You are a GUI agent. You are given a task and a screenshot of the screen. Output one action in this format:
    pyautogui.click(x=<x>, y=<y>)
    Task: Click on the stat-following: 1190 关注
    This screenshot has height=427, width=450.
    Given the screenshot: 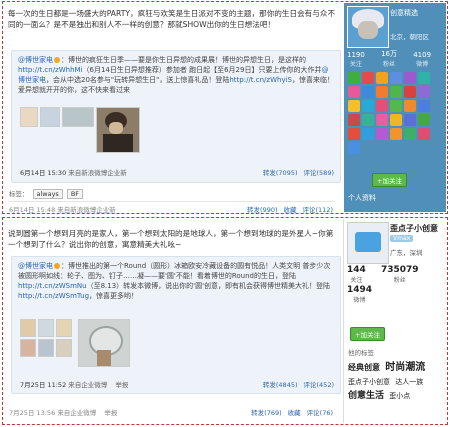 What is the action you would take?
    pyautogui.click(x=359, y=59)
    